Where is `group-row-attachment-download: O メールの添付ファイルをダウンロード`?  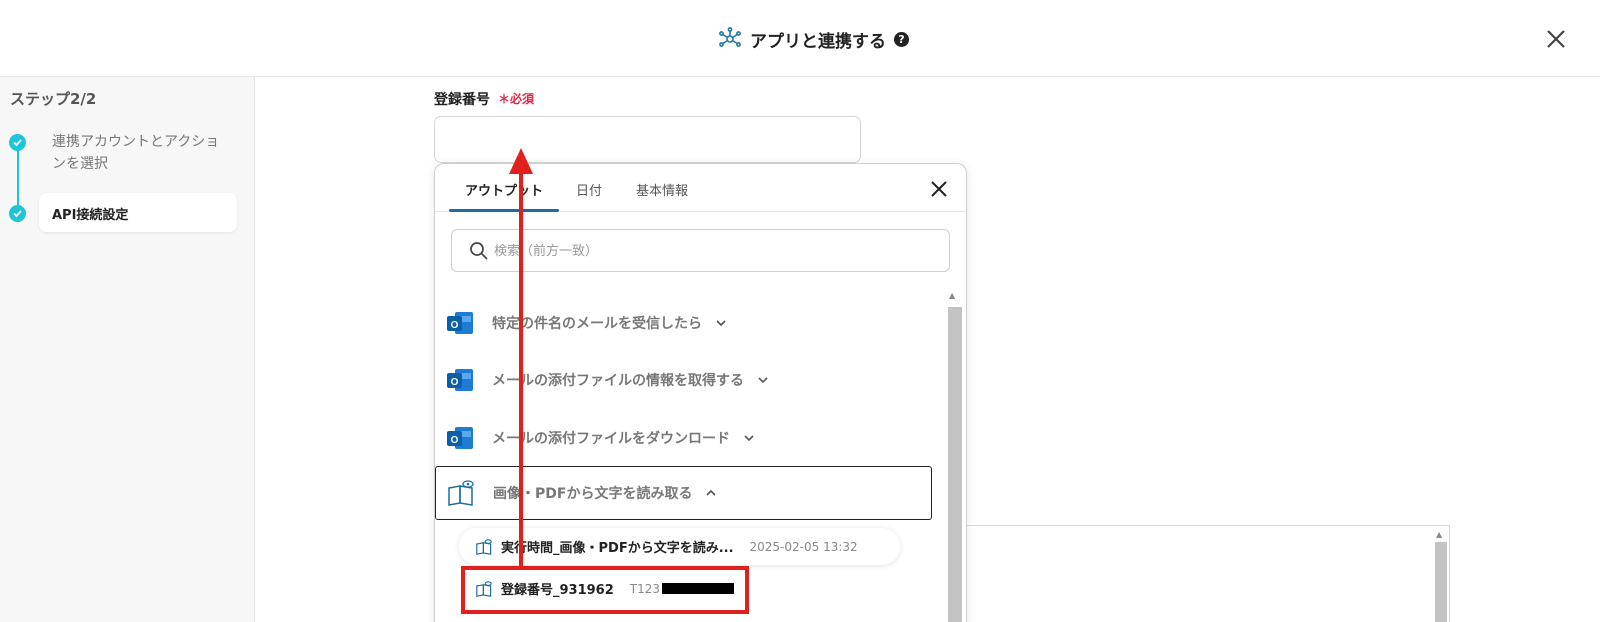
group-row-attachment-download: O メールの添付ファイルをダウンロード is located at coordinates (690, 438).